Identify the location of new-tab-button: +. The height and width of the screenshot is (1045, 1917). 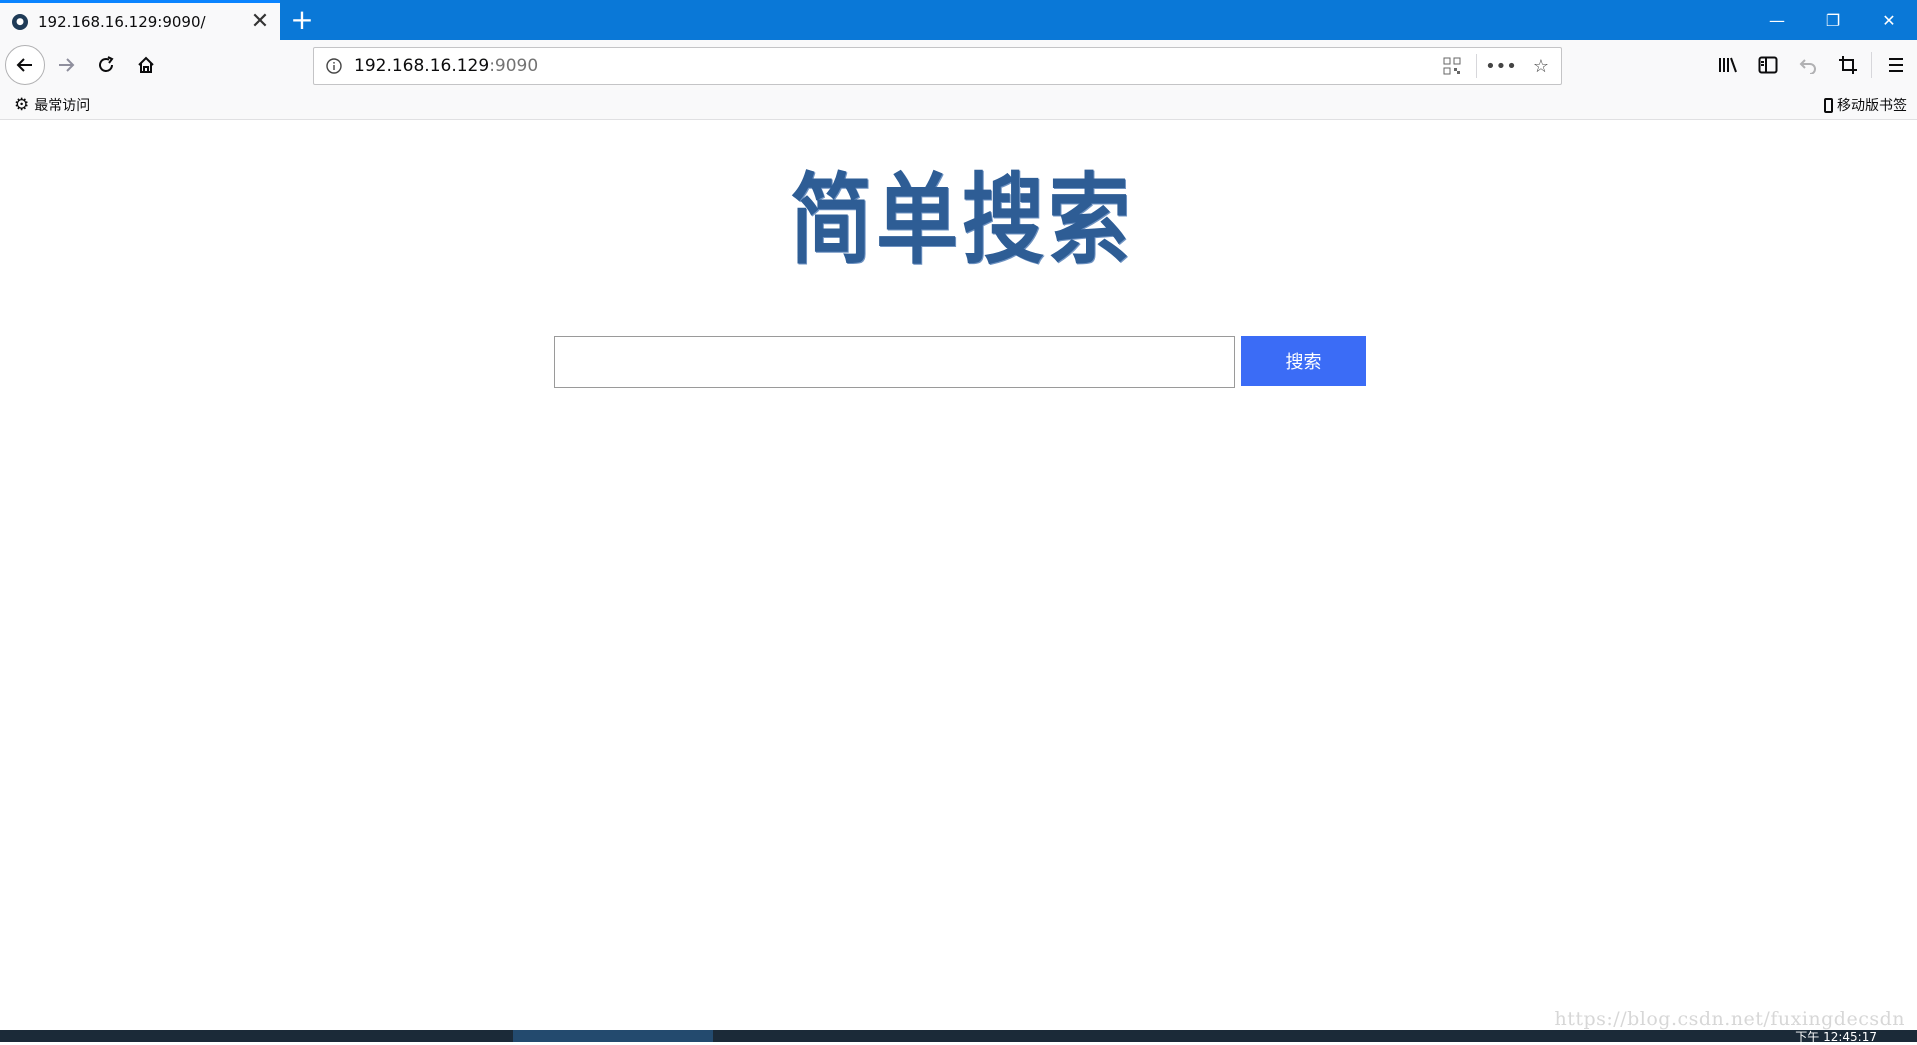
(302, 20).